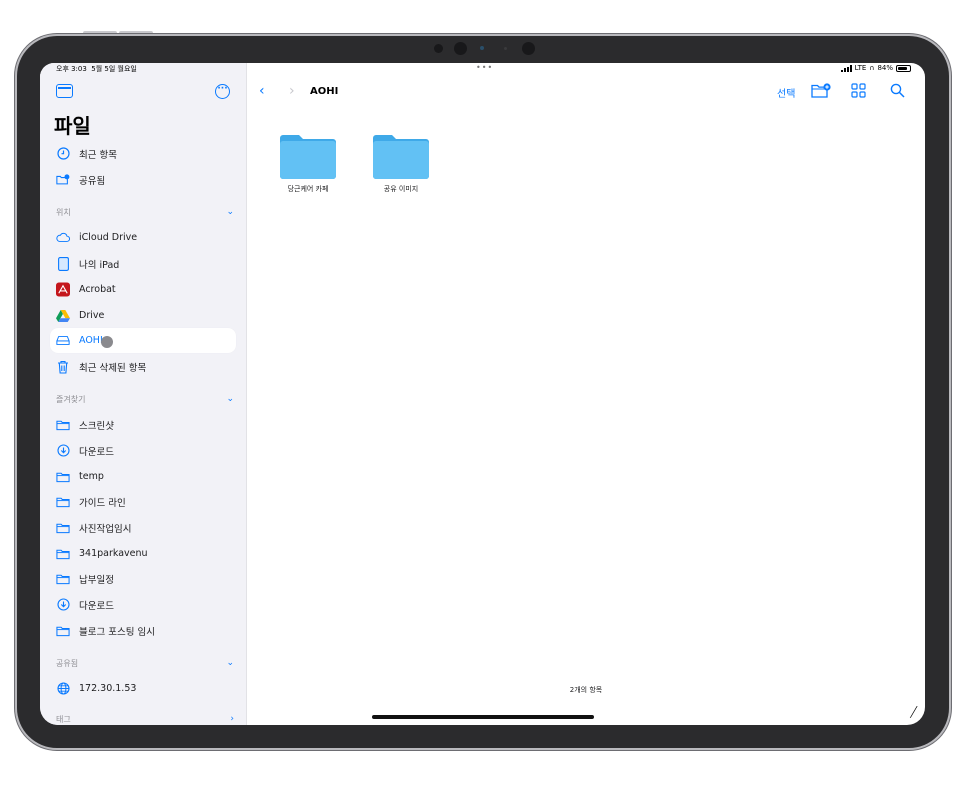 The height and width of the screenshot is (785, 966). Describe the element at coordinates (97, 289) in the screenshot. I see `sidebar-item-label: Acrobat` at that location.